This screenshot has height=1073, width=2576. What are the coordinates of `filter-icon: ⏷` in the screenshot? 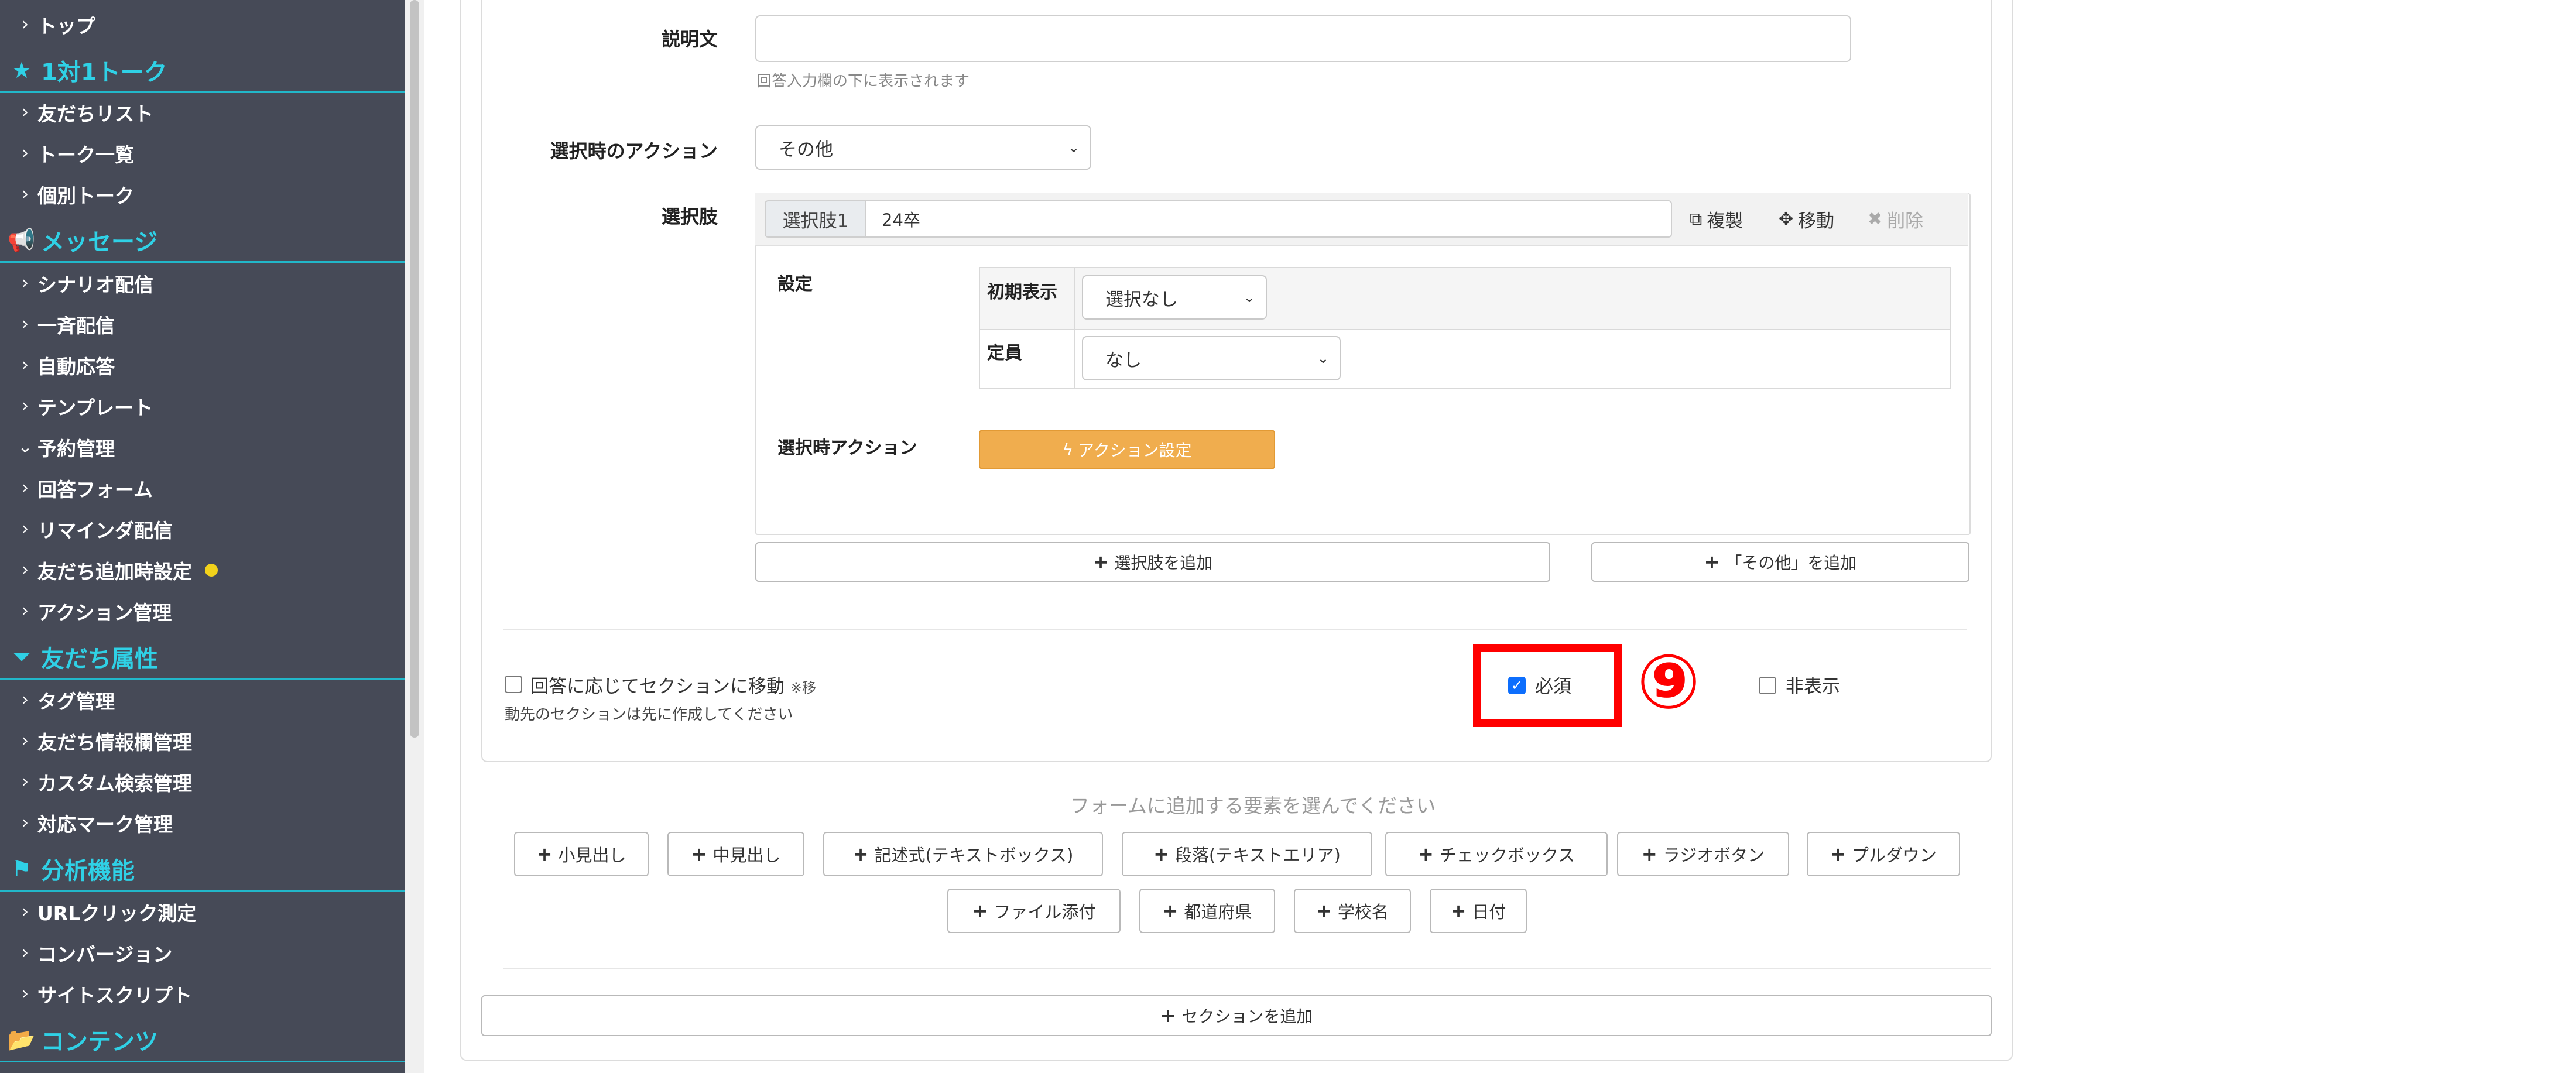 It's located at (22, 656).